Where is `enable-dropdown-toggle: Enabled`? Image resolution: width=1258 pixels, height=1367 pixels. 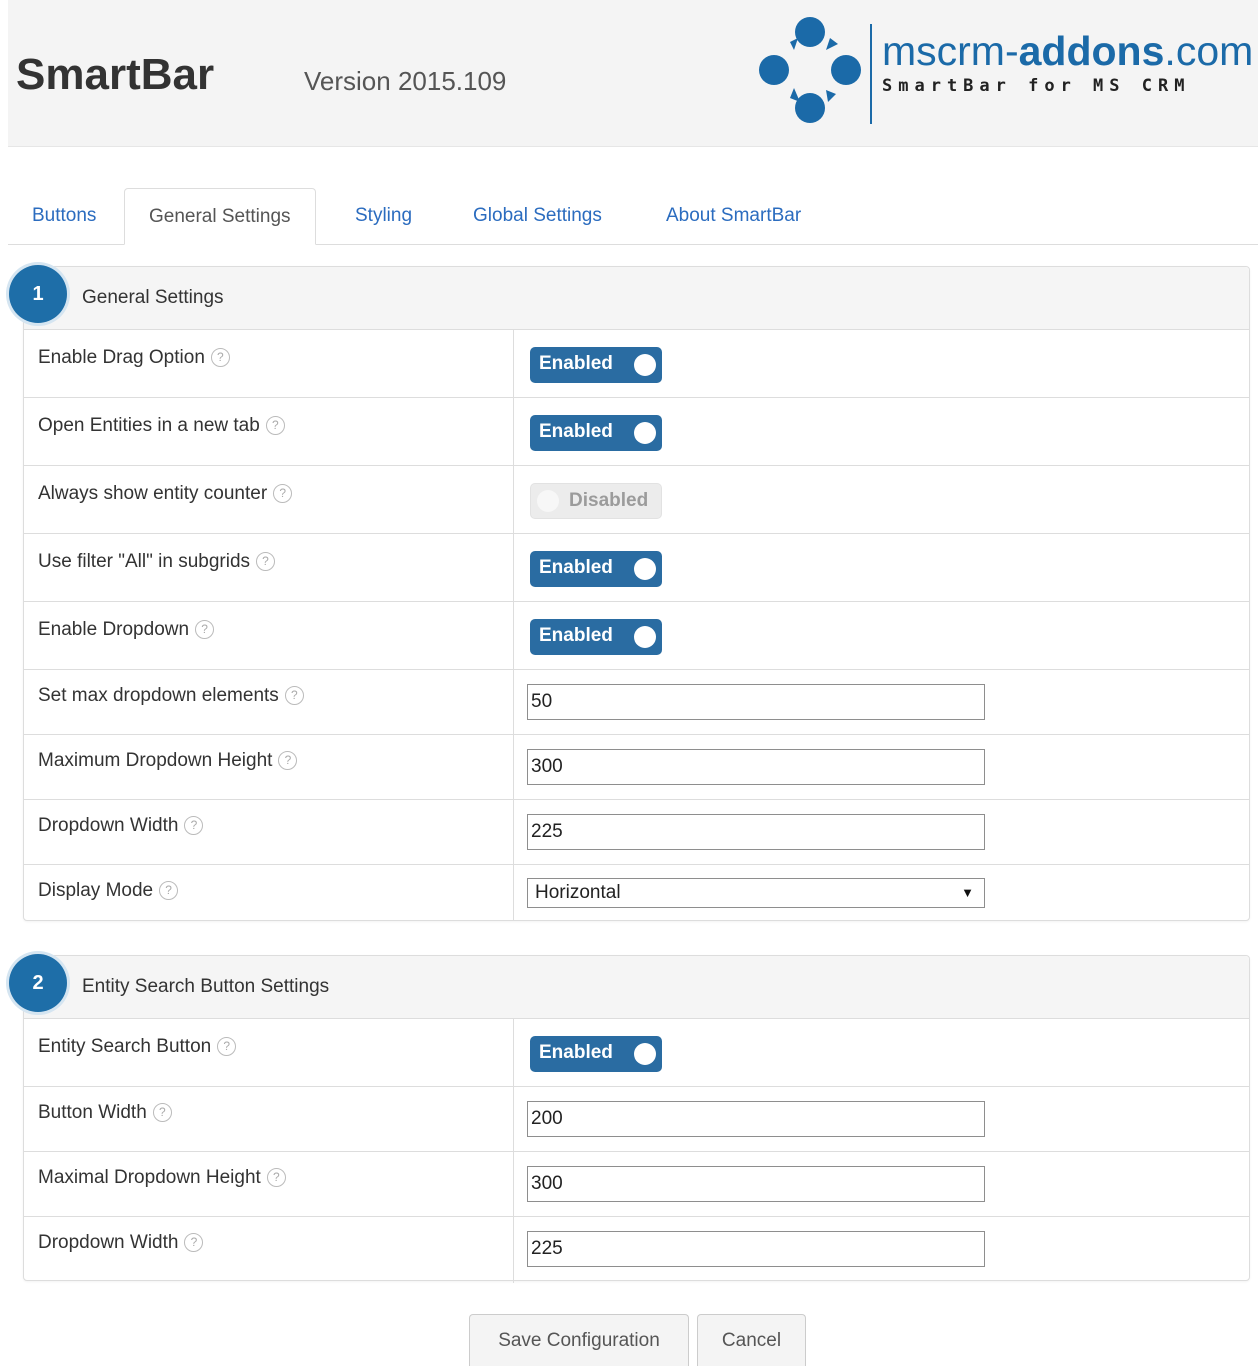
enable-dropdown-toggle: Enabled is located at coordinates (596, 637).